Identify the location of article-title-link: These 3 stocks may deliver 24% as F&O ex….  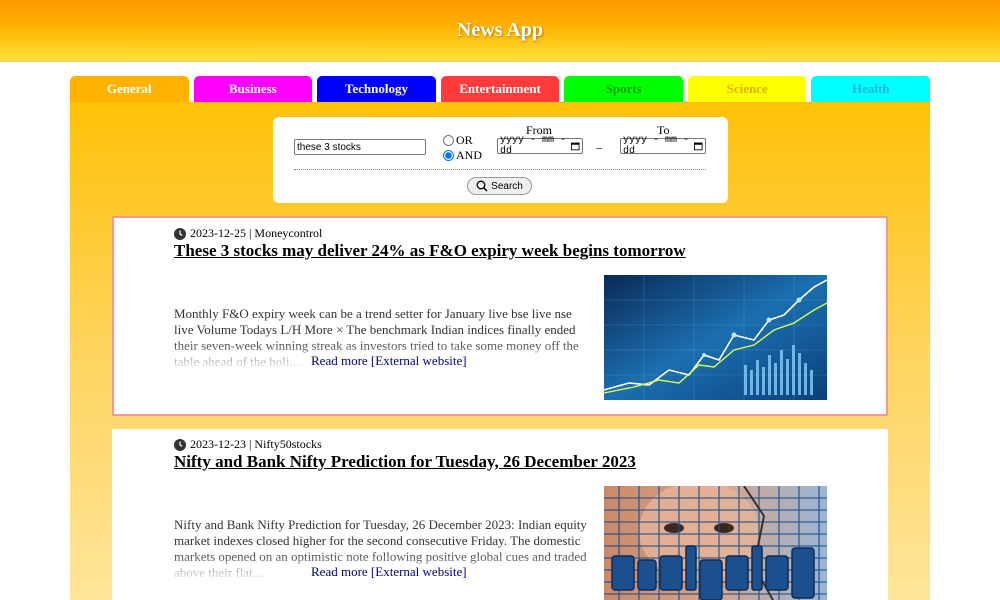
(430, 251).